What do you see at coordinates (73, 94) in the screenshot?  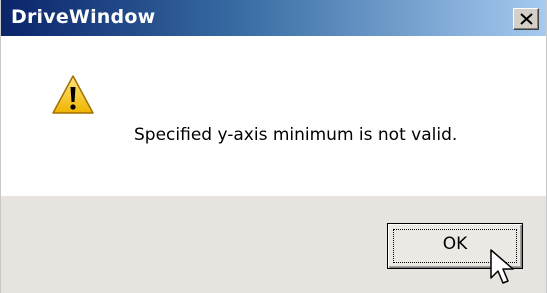 I see `warning-icon` at bounding box center [73, 94].